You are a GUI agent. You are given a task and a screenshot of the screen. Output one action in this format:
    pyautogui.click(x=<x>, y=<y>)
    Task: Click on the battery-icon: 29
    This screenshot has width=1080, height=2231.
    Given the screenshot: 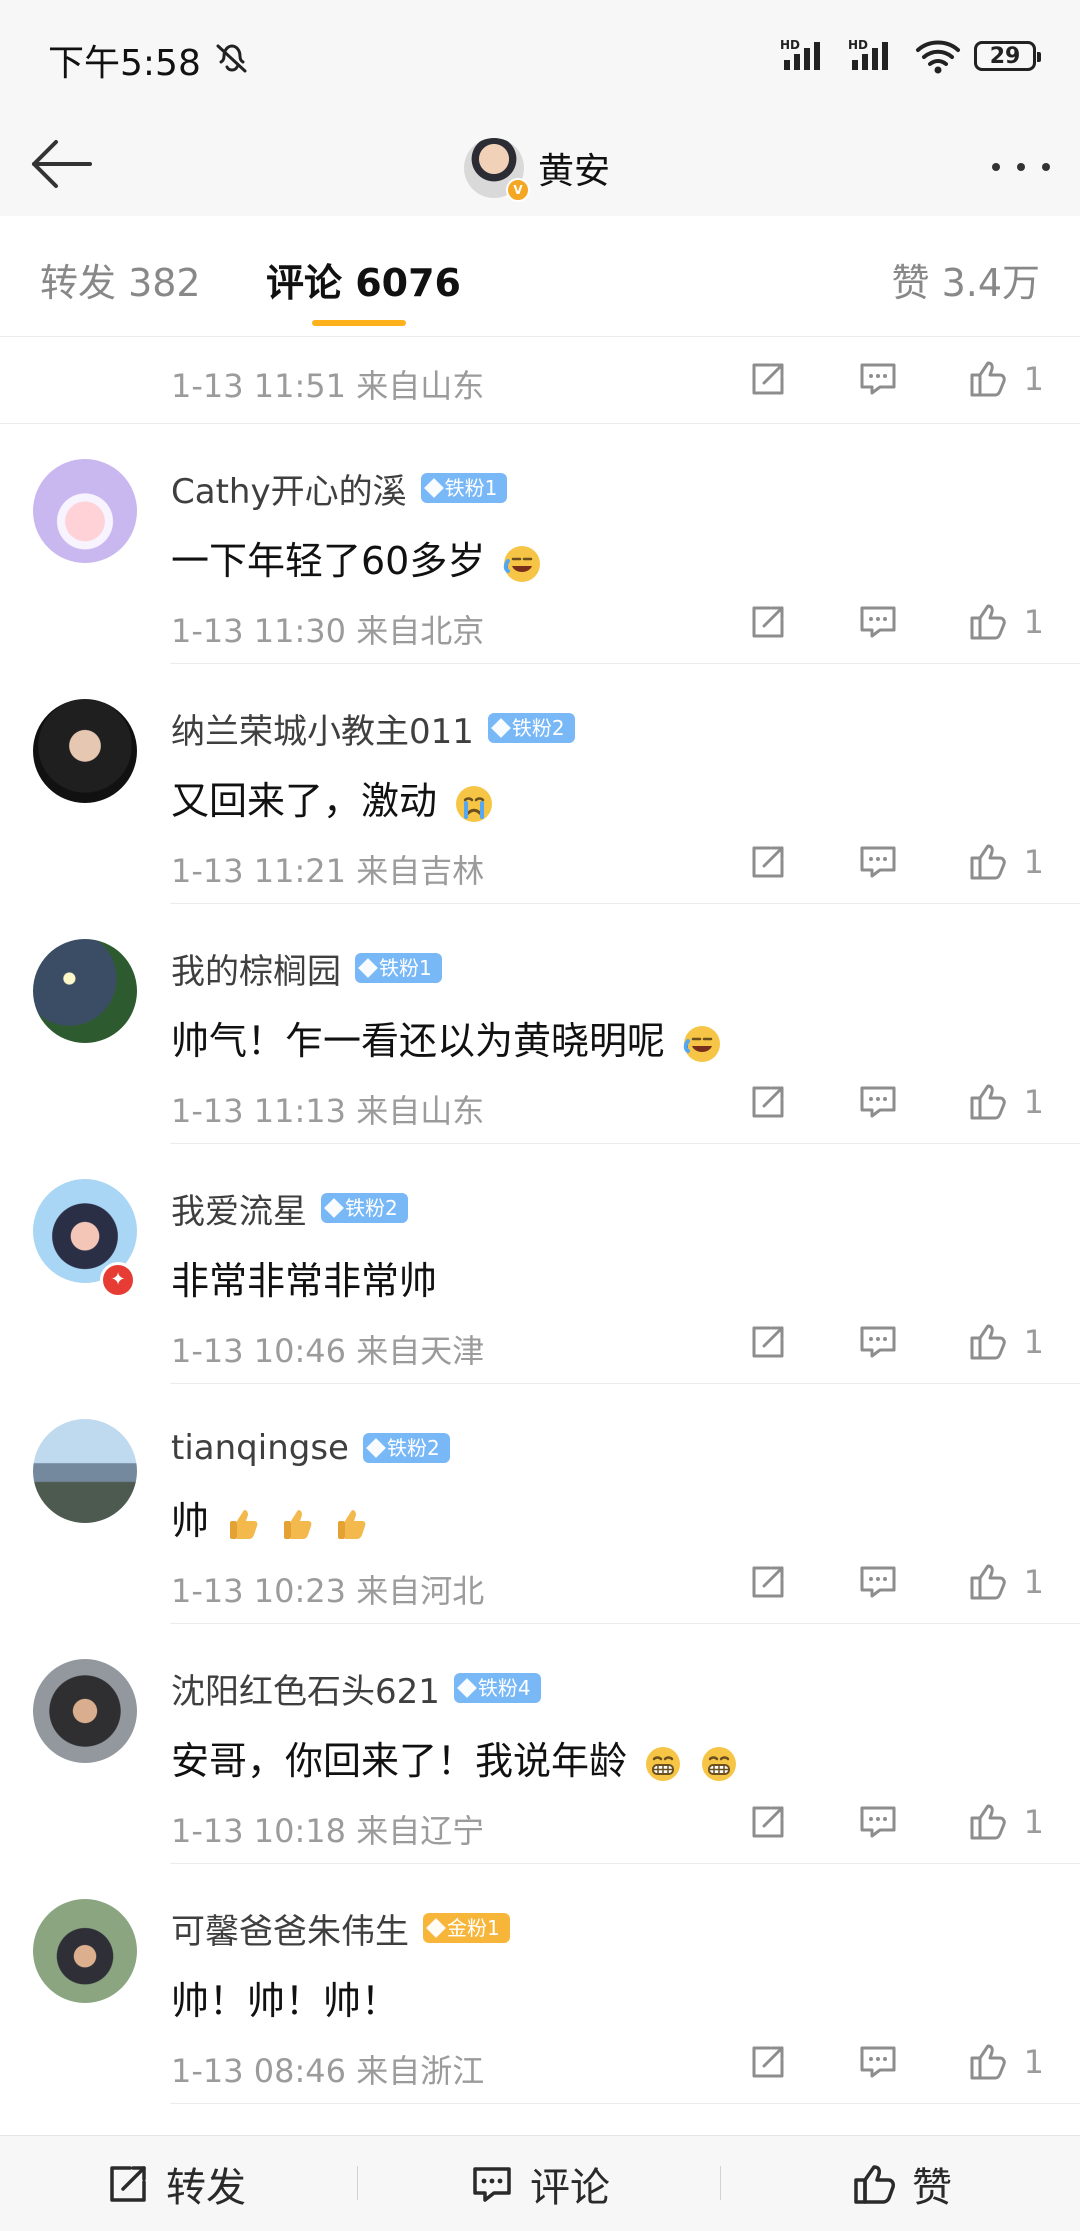 What is the action you would take?
    pyautogui.click(x=1007, y=56)
    